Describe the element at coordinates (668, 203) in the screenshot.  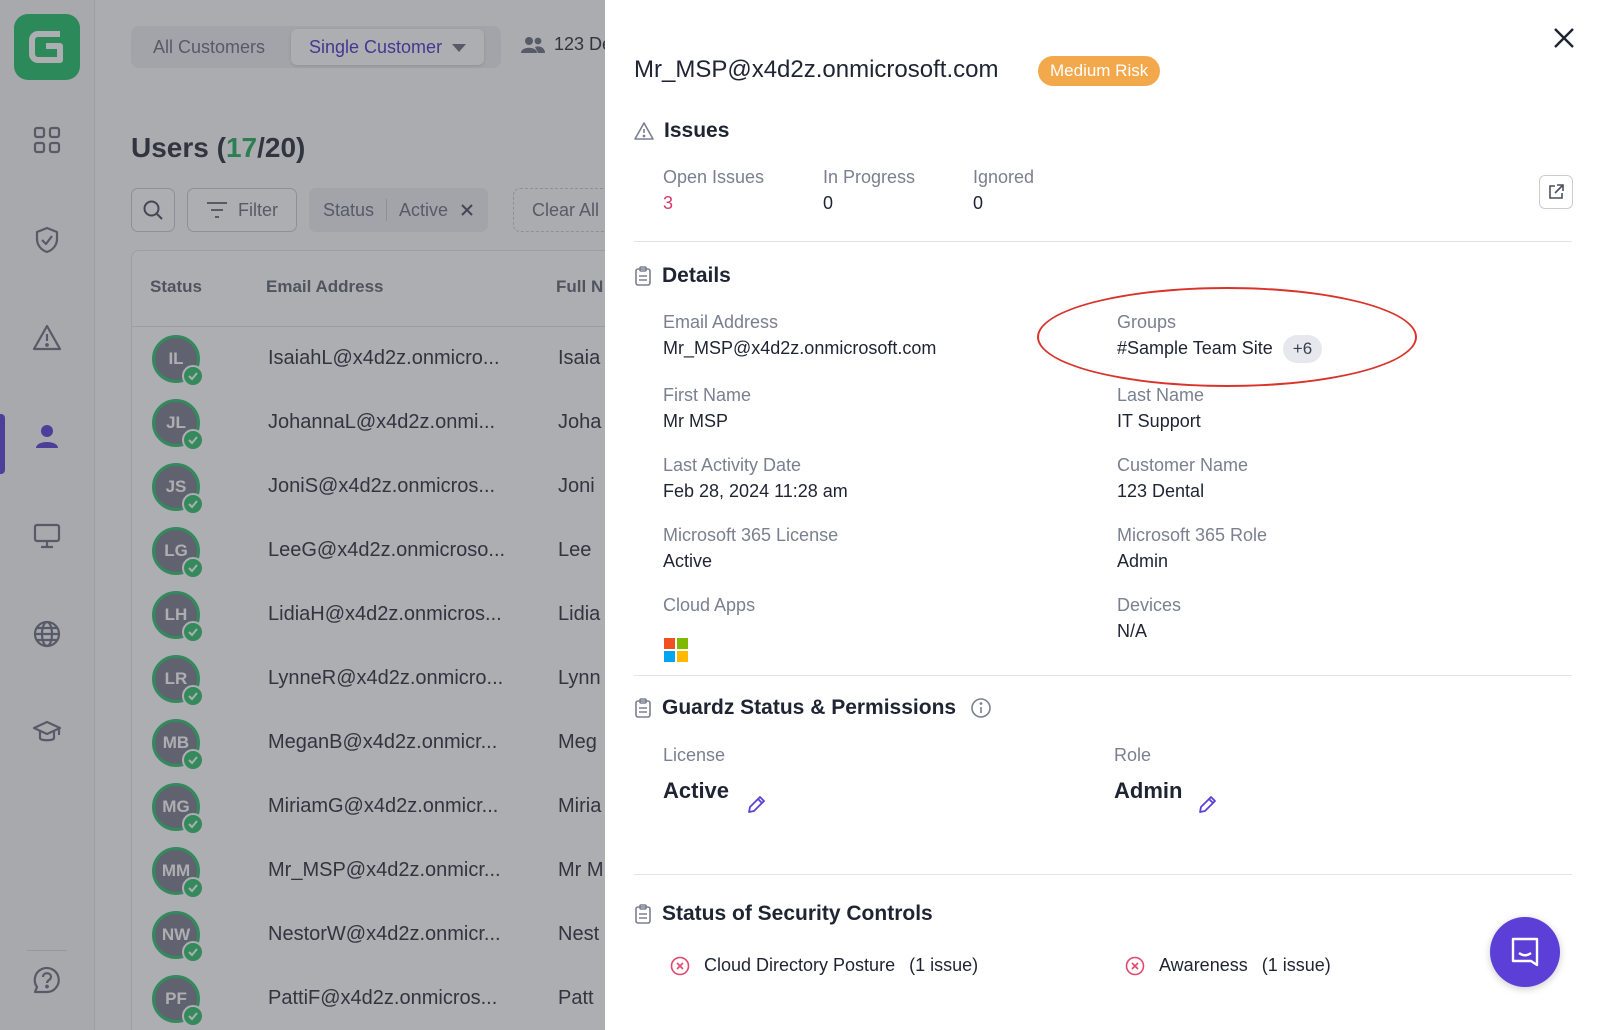
I see `open-issues-value: 3` at that location.